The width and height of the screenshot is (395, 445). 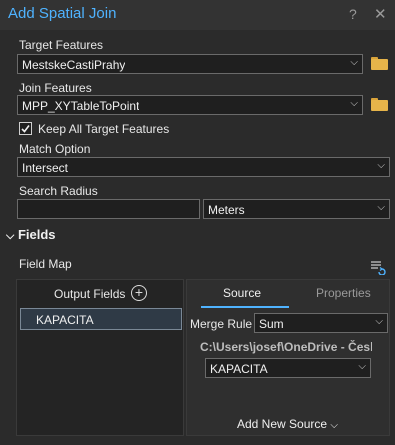 What do you see at coordinates (288, 368) in the screenshot?
I see `source-field-dropdown: KAPACITA ⌵` at bounding box center [288, 368].